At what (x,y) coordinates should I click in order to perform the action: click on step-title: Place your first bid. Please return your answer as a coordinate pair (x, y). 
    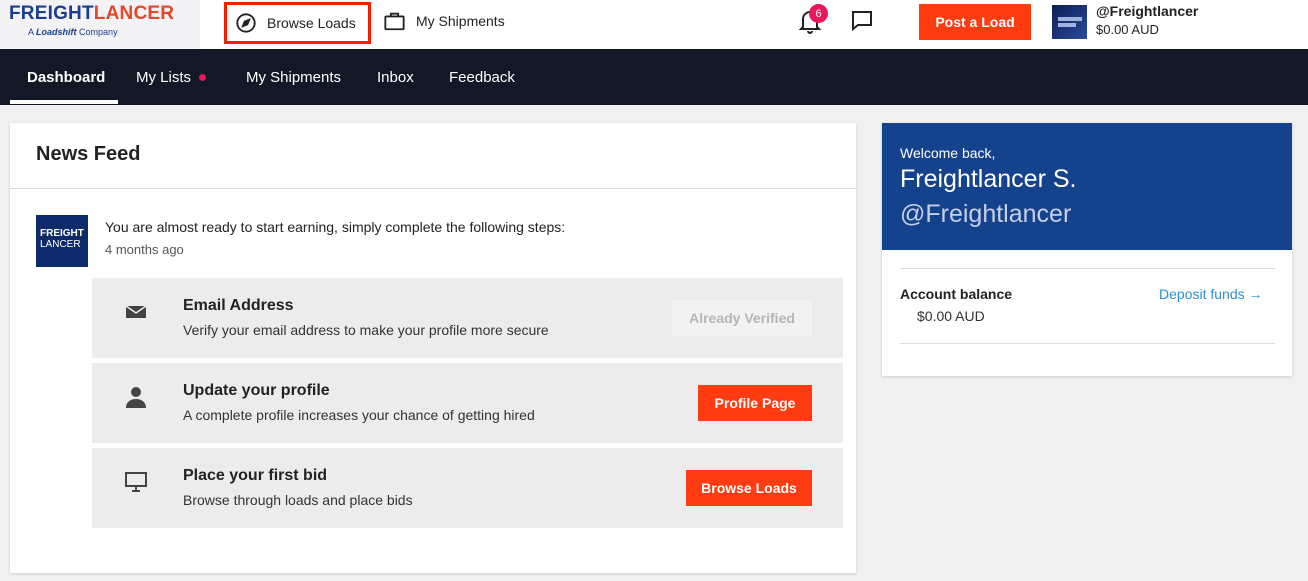
    Looking at the image, I should click on (255, 475).